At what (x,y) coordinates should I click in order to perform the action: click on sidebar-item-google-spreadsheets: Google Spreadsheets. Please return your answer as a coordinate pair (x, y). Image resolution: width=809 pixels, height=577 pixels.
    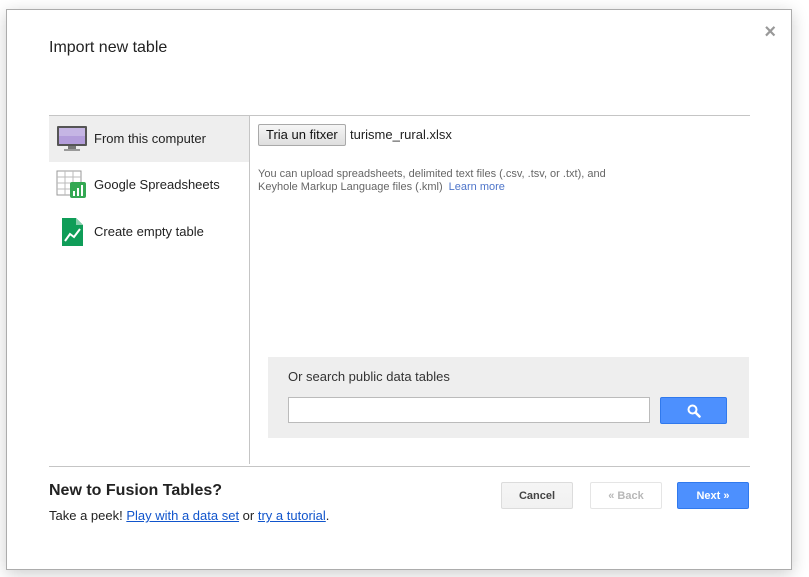
    Looking at the image, I should click on (149, 185).